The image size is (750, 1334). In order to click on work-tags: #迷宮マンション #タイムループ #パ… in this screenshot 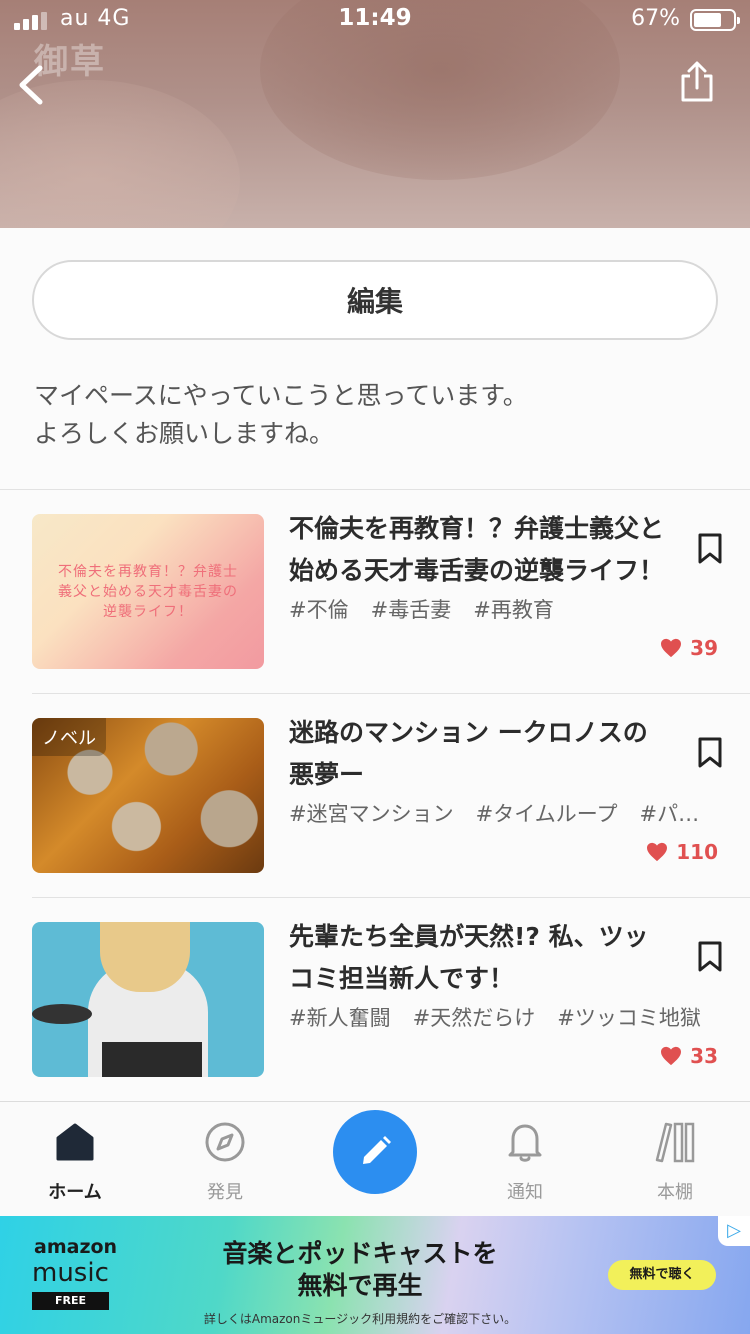, I will do `click(509, 813)`.